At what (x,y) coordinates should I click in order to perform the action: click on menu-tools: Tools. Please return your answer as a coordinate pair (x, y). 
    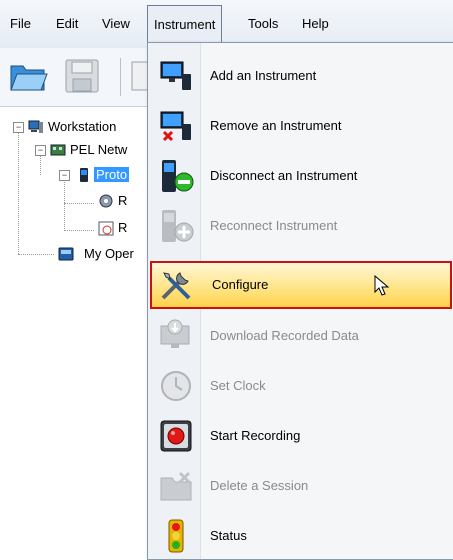
    Looking at the image, I should click on (263, 24).